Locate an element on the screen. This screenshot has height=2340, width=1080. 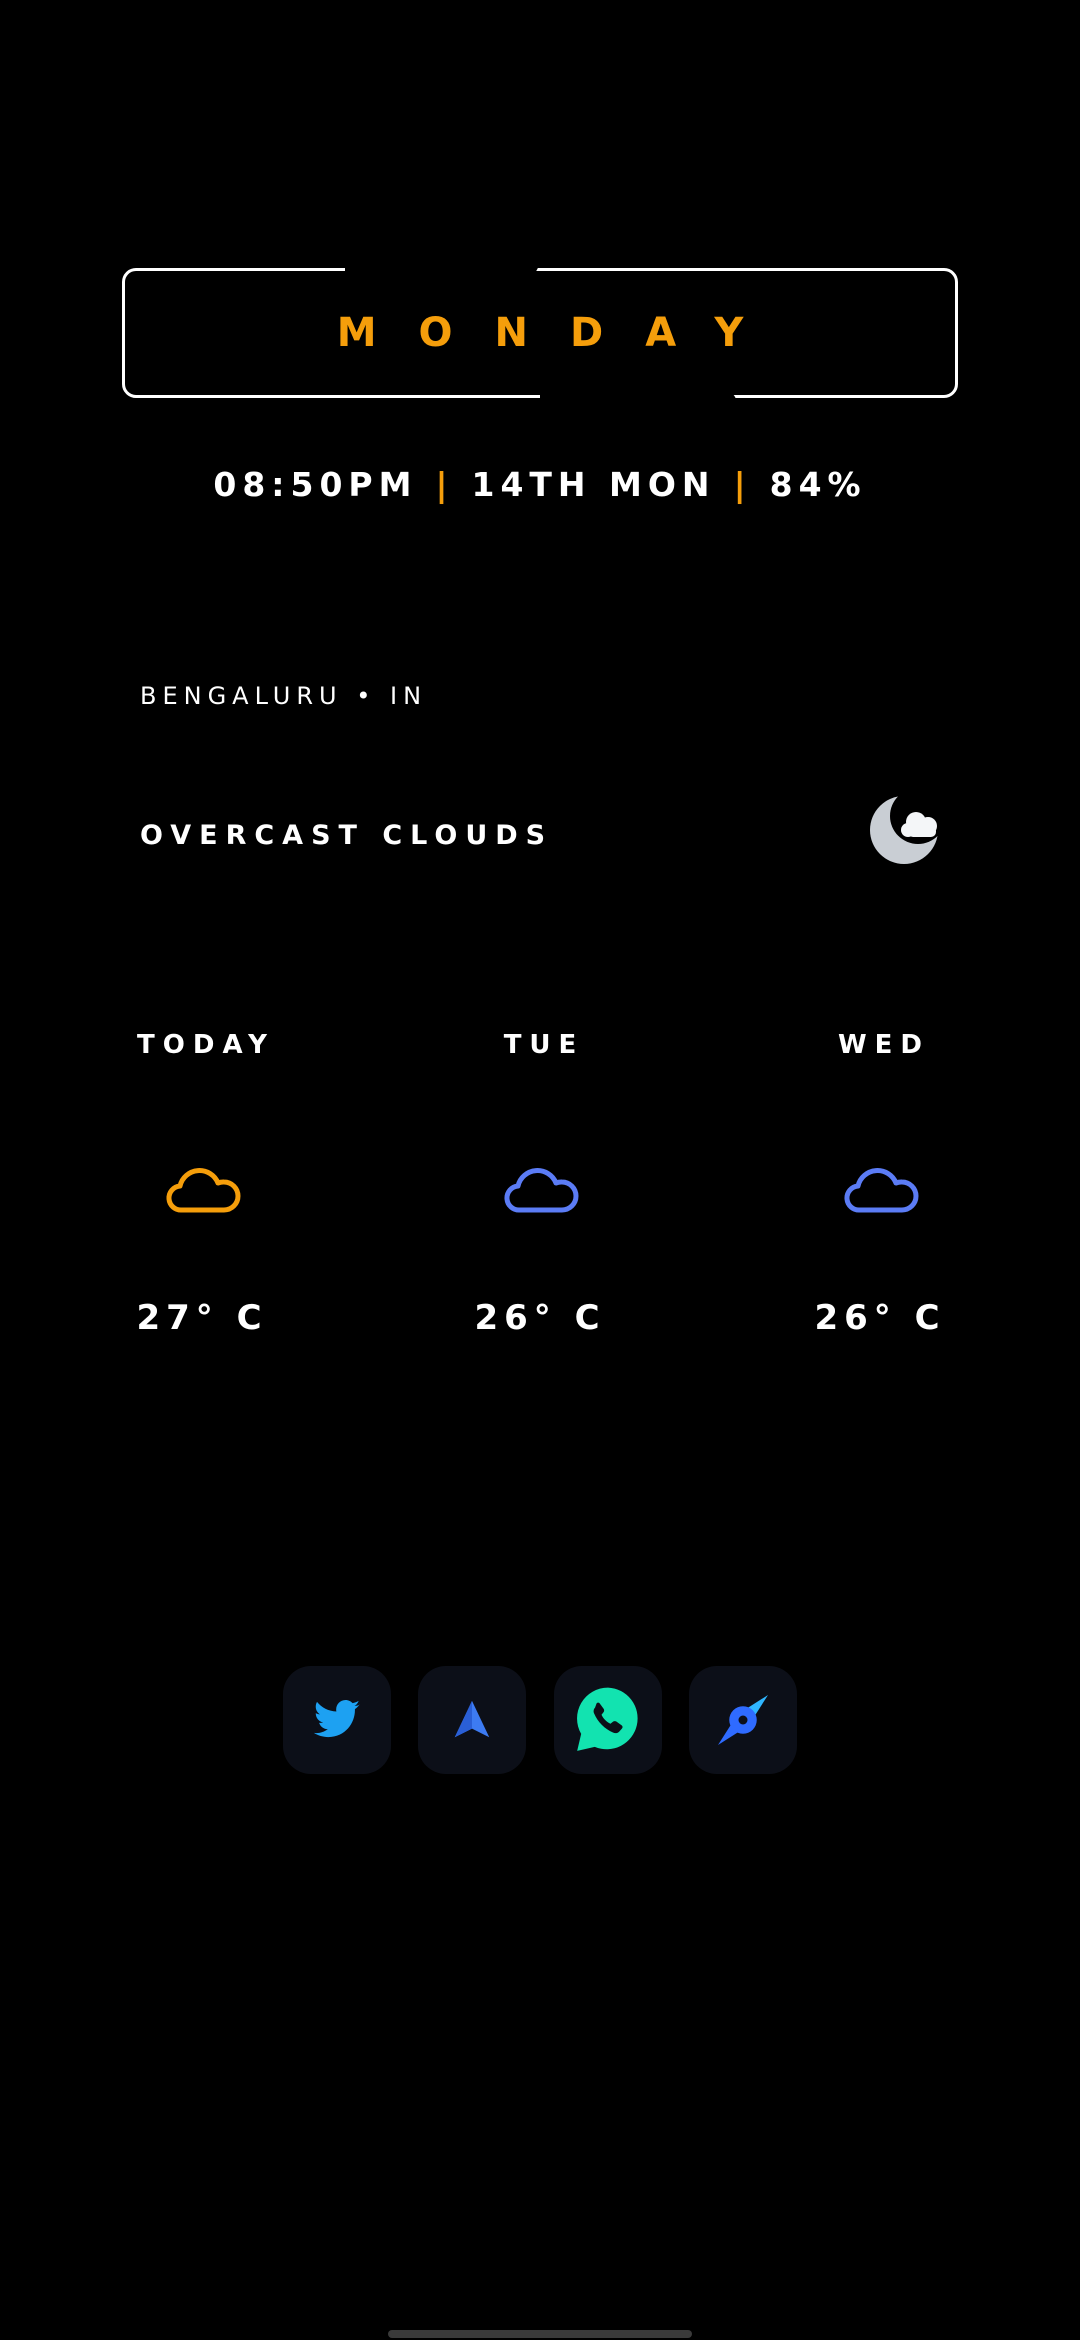
forecast-temp: 27° C is located at coordinates (202, 1318).